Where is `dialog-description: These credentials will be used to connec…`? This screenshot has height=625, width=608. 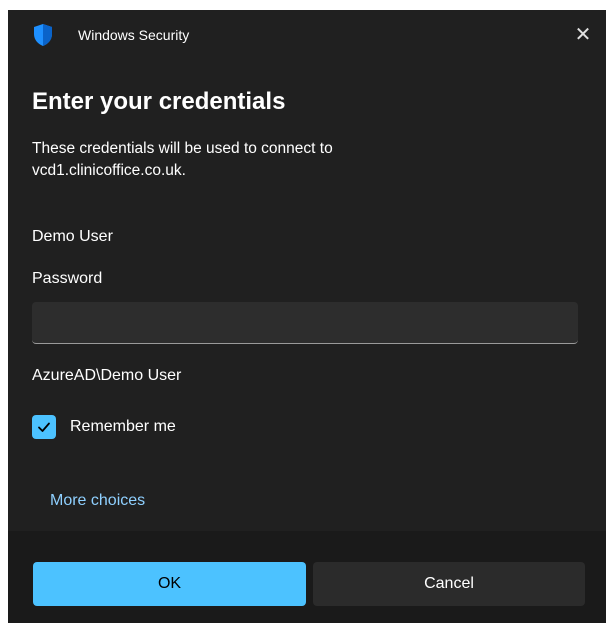 dialog-description: These credentials will be used to connec… is located at coordinates (182, 159).